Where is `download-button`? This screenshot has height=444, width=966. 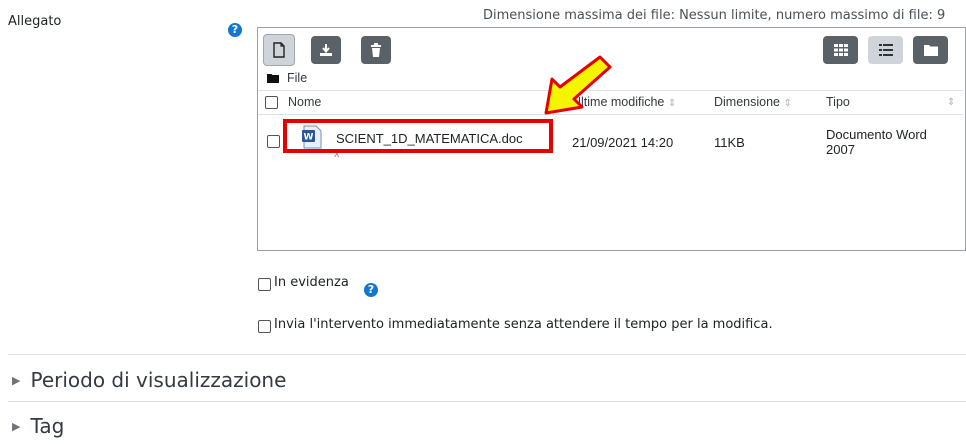 download-button is located at coordinates (326, 50).